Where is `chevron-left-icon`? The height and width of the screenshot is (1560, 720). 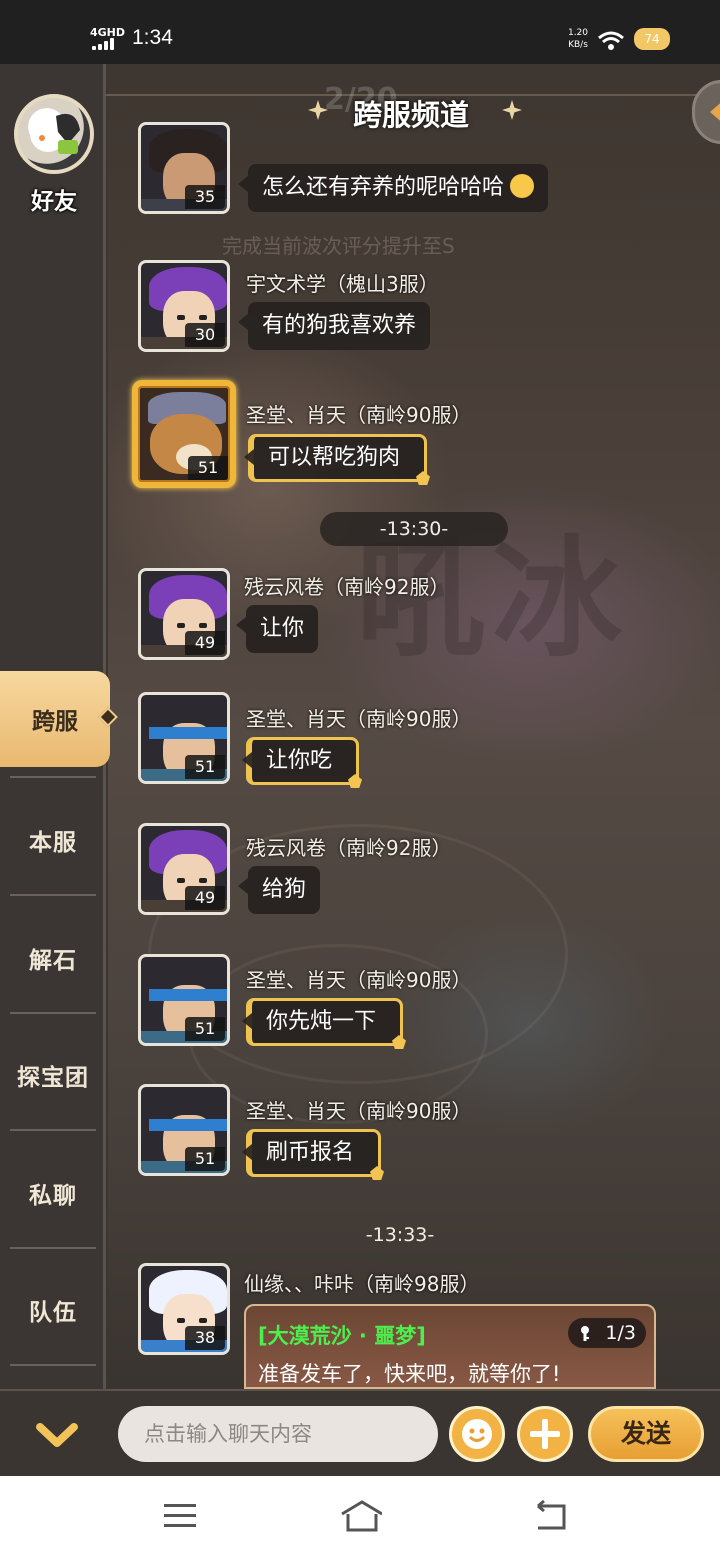
chevron-left-icon is located at coordinates (715, 112).